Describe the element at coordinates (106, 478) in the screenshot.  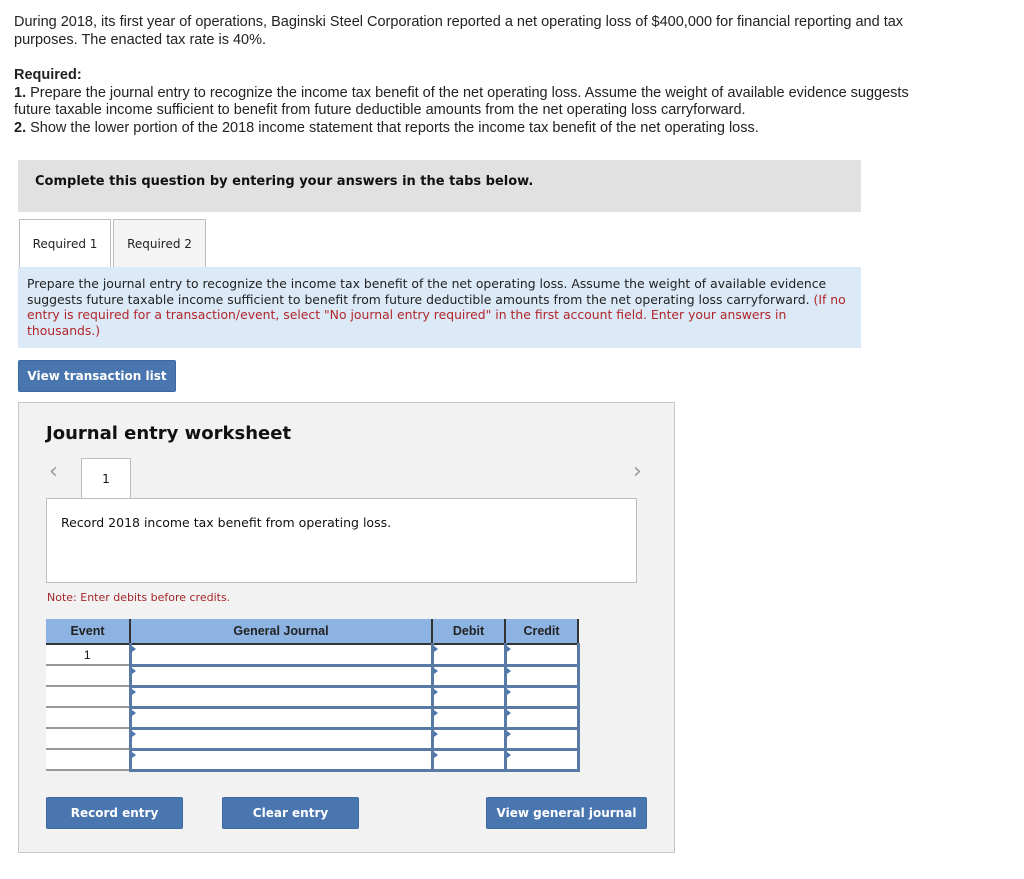
I see `entry-tab-1: 1` at that location.